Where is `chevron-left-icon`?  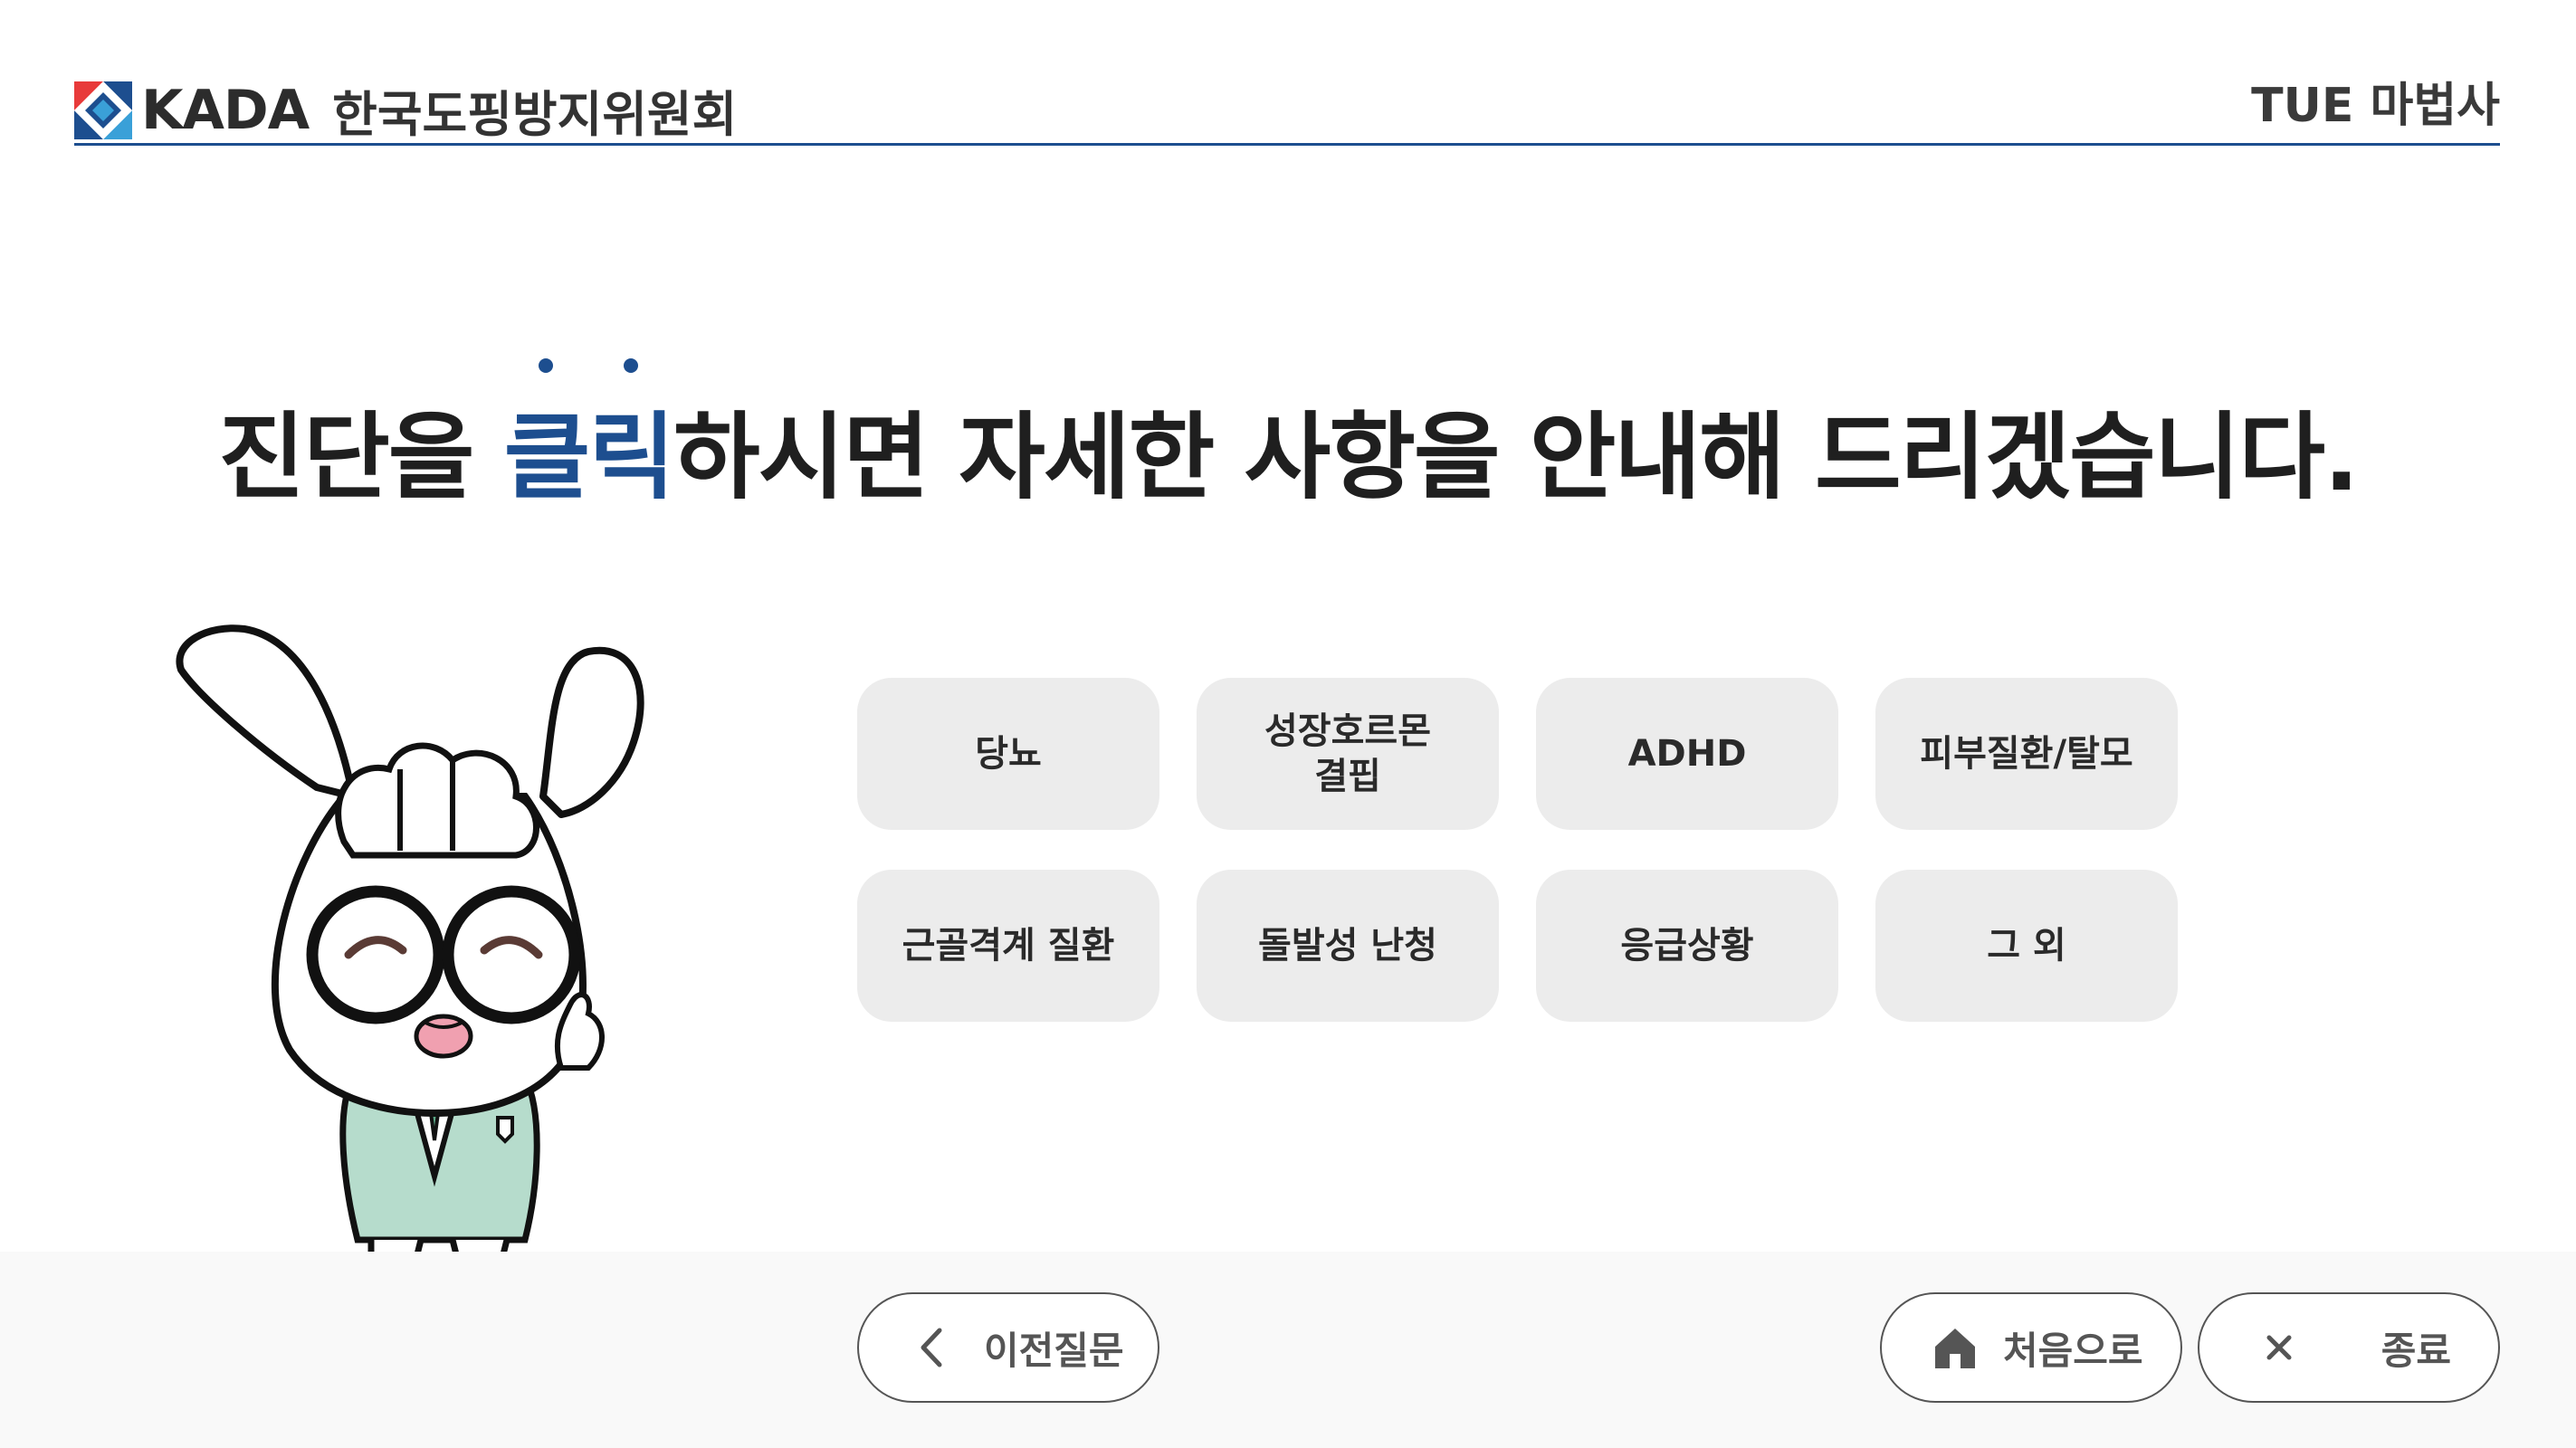 chevron-left-icon is located at coordinates (931, 1348).